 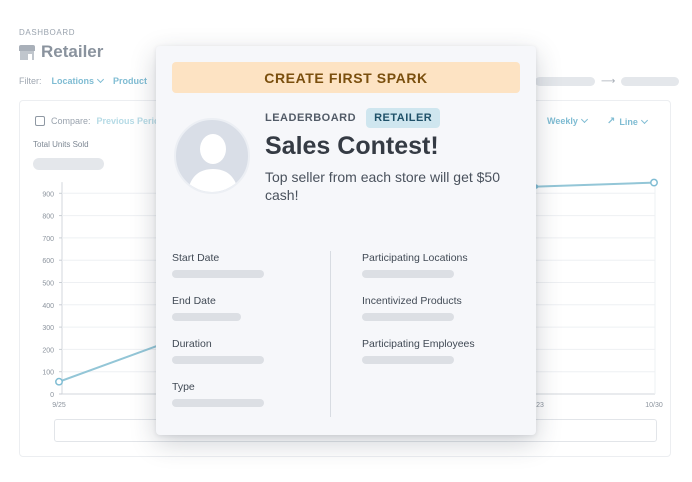 I want to click on start-date-placeholder, so click(x=218, y=274).